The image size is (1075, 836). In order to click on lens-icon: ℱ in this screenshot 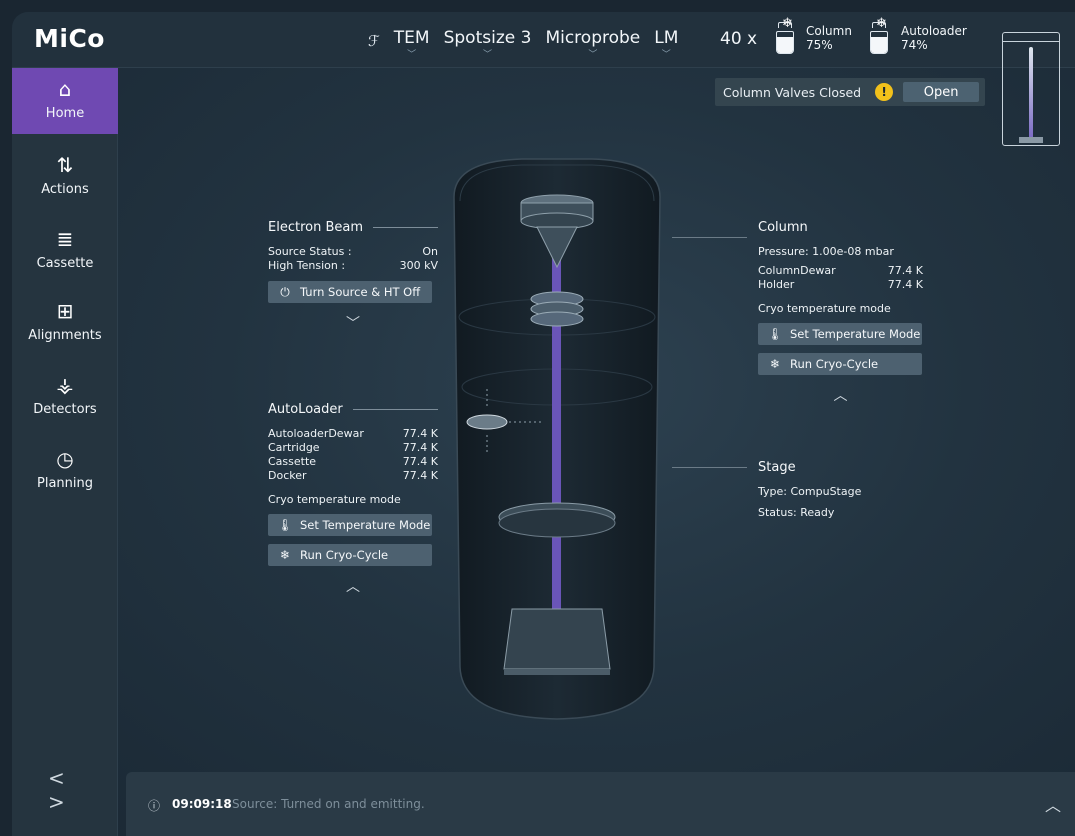, I will do `click(374, 41)`.